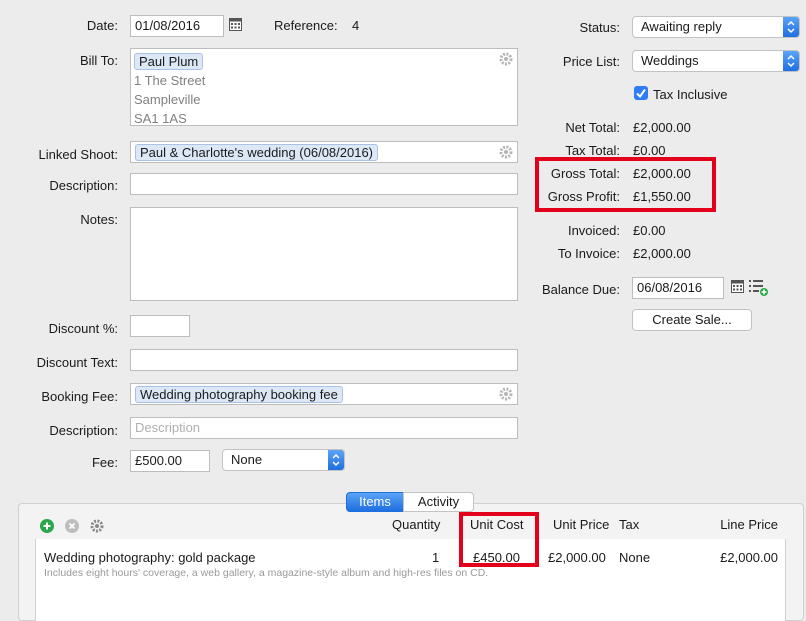 The image size is (806, 621). Describe the element at coordinates (160, 326) in the screenshot. I see `discount-percent-field` at that location.